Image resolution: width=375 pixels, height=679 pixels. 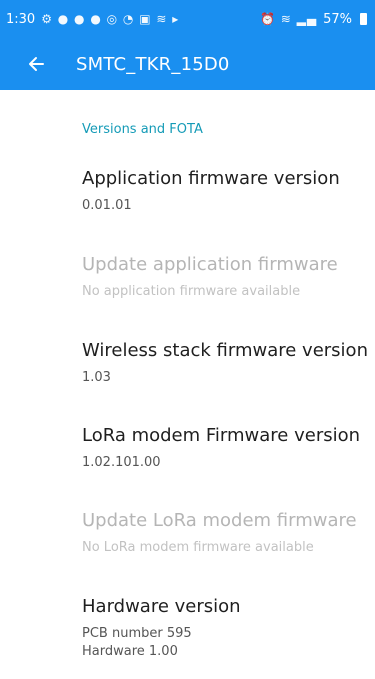 What do you see at coordinates (219, 520) in the screenshot?
I see `pref-title: Update LoRa modem firmware` at bounding box center [219, 520].